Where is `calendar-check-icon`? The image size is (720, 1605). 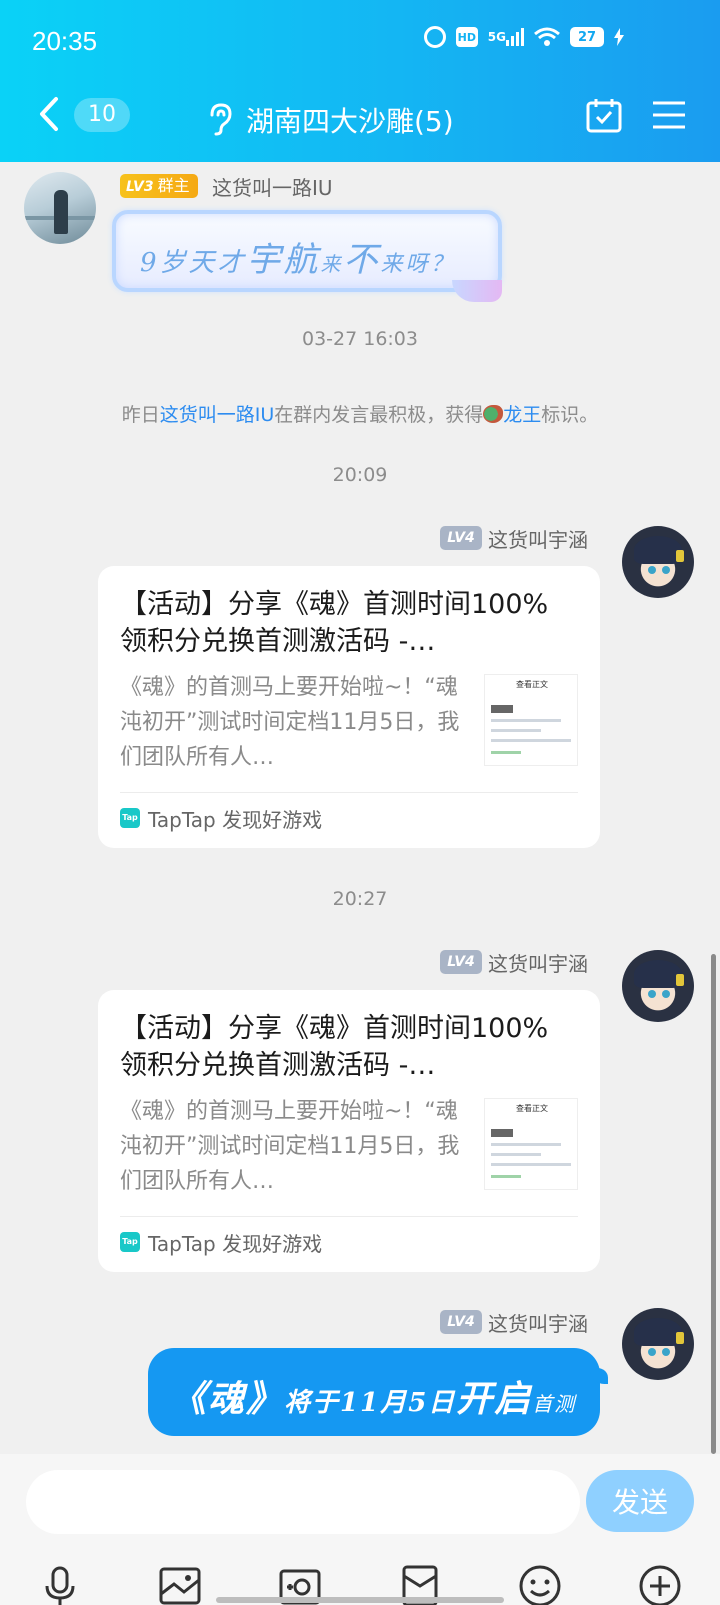 calendar-check-icon is located at coordinates (604, 116).